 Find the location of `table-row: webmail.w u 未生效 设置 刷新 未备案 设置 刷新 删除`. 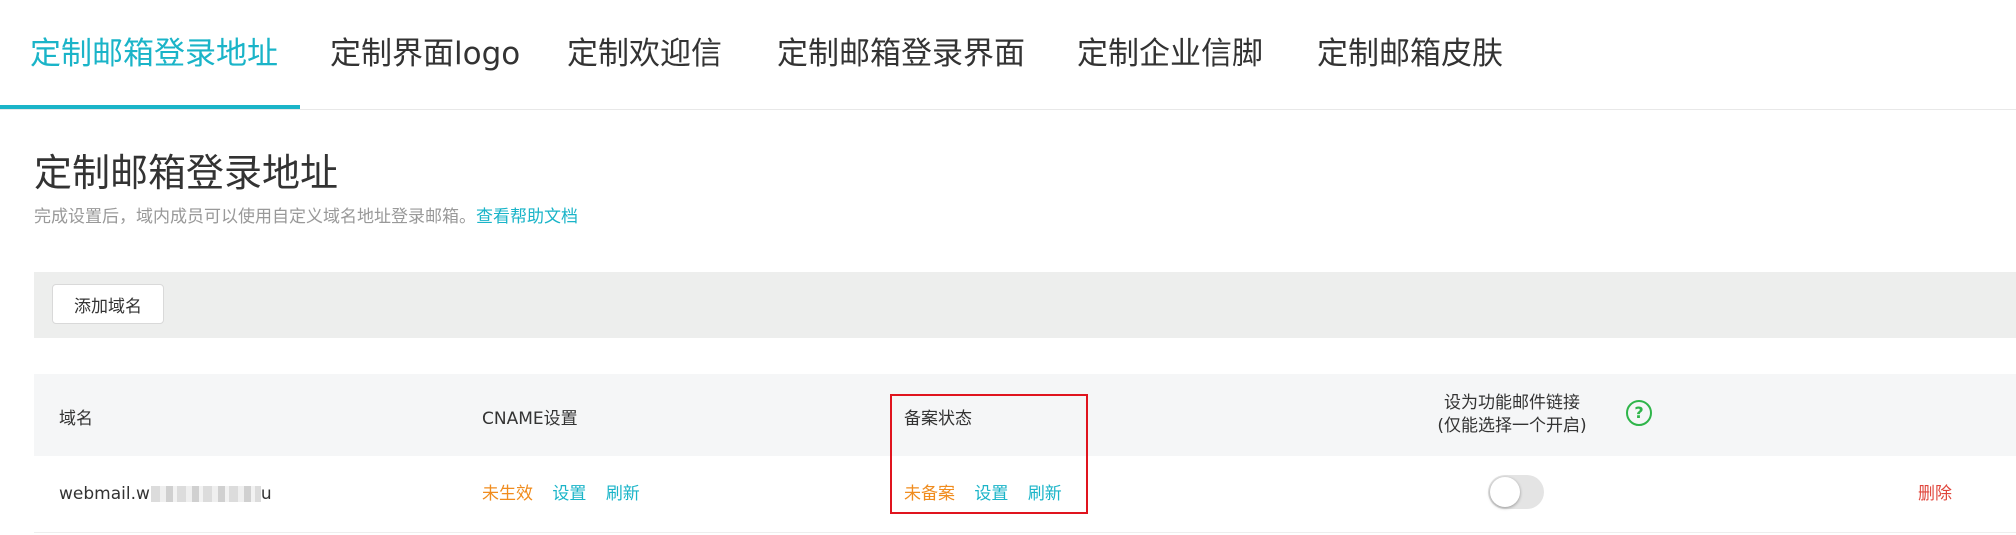

table-row: webmail.w u 未生效 设置 刷新 未备案 设置 刷新 删除 is located at coordinates (1025, 494).